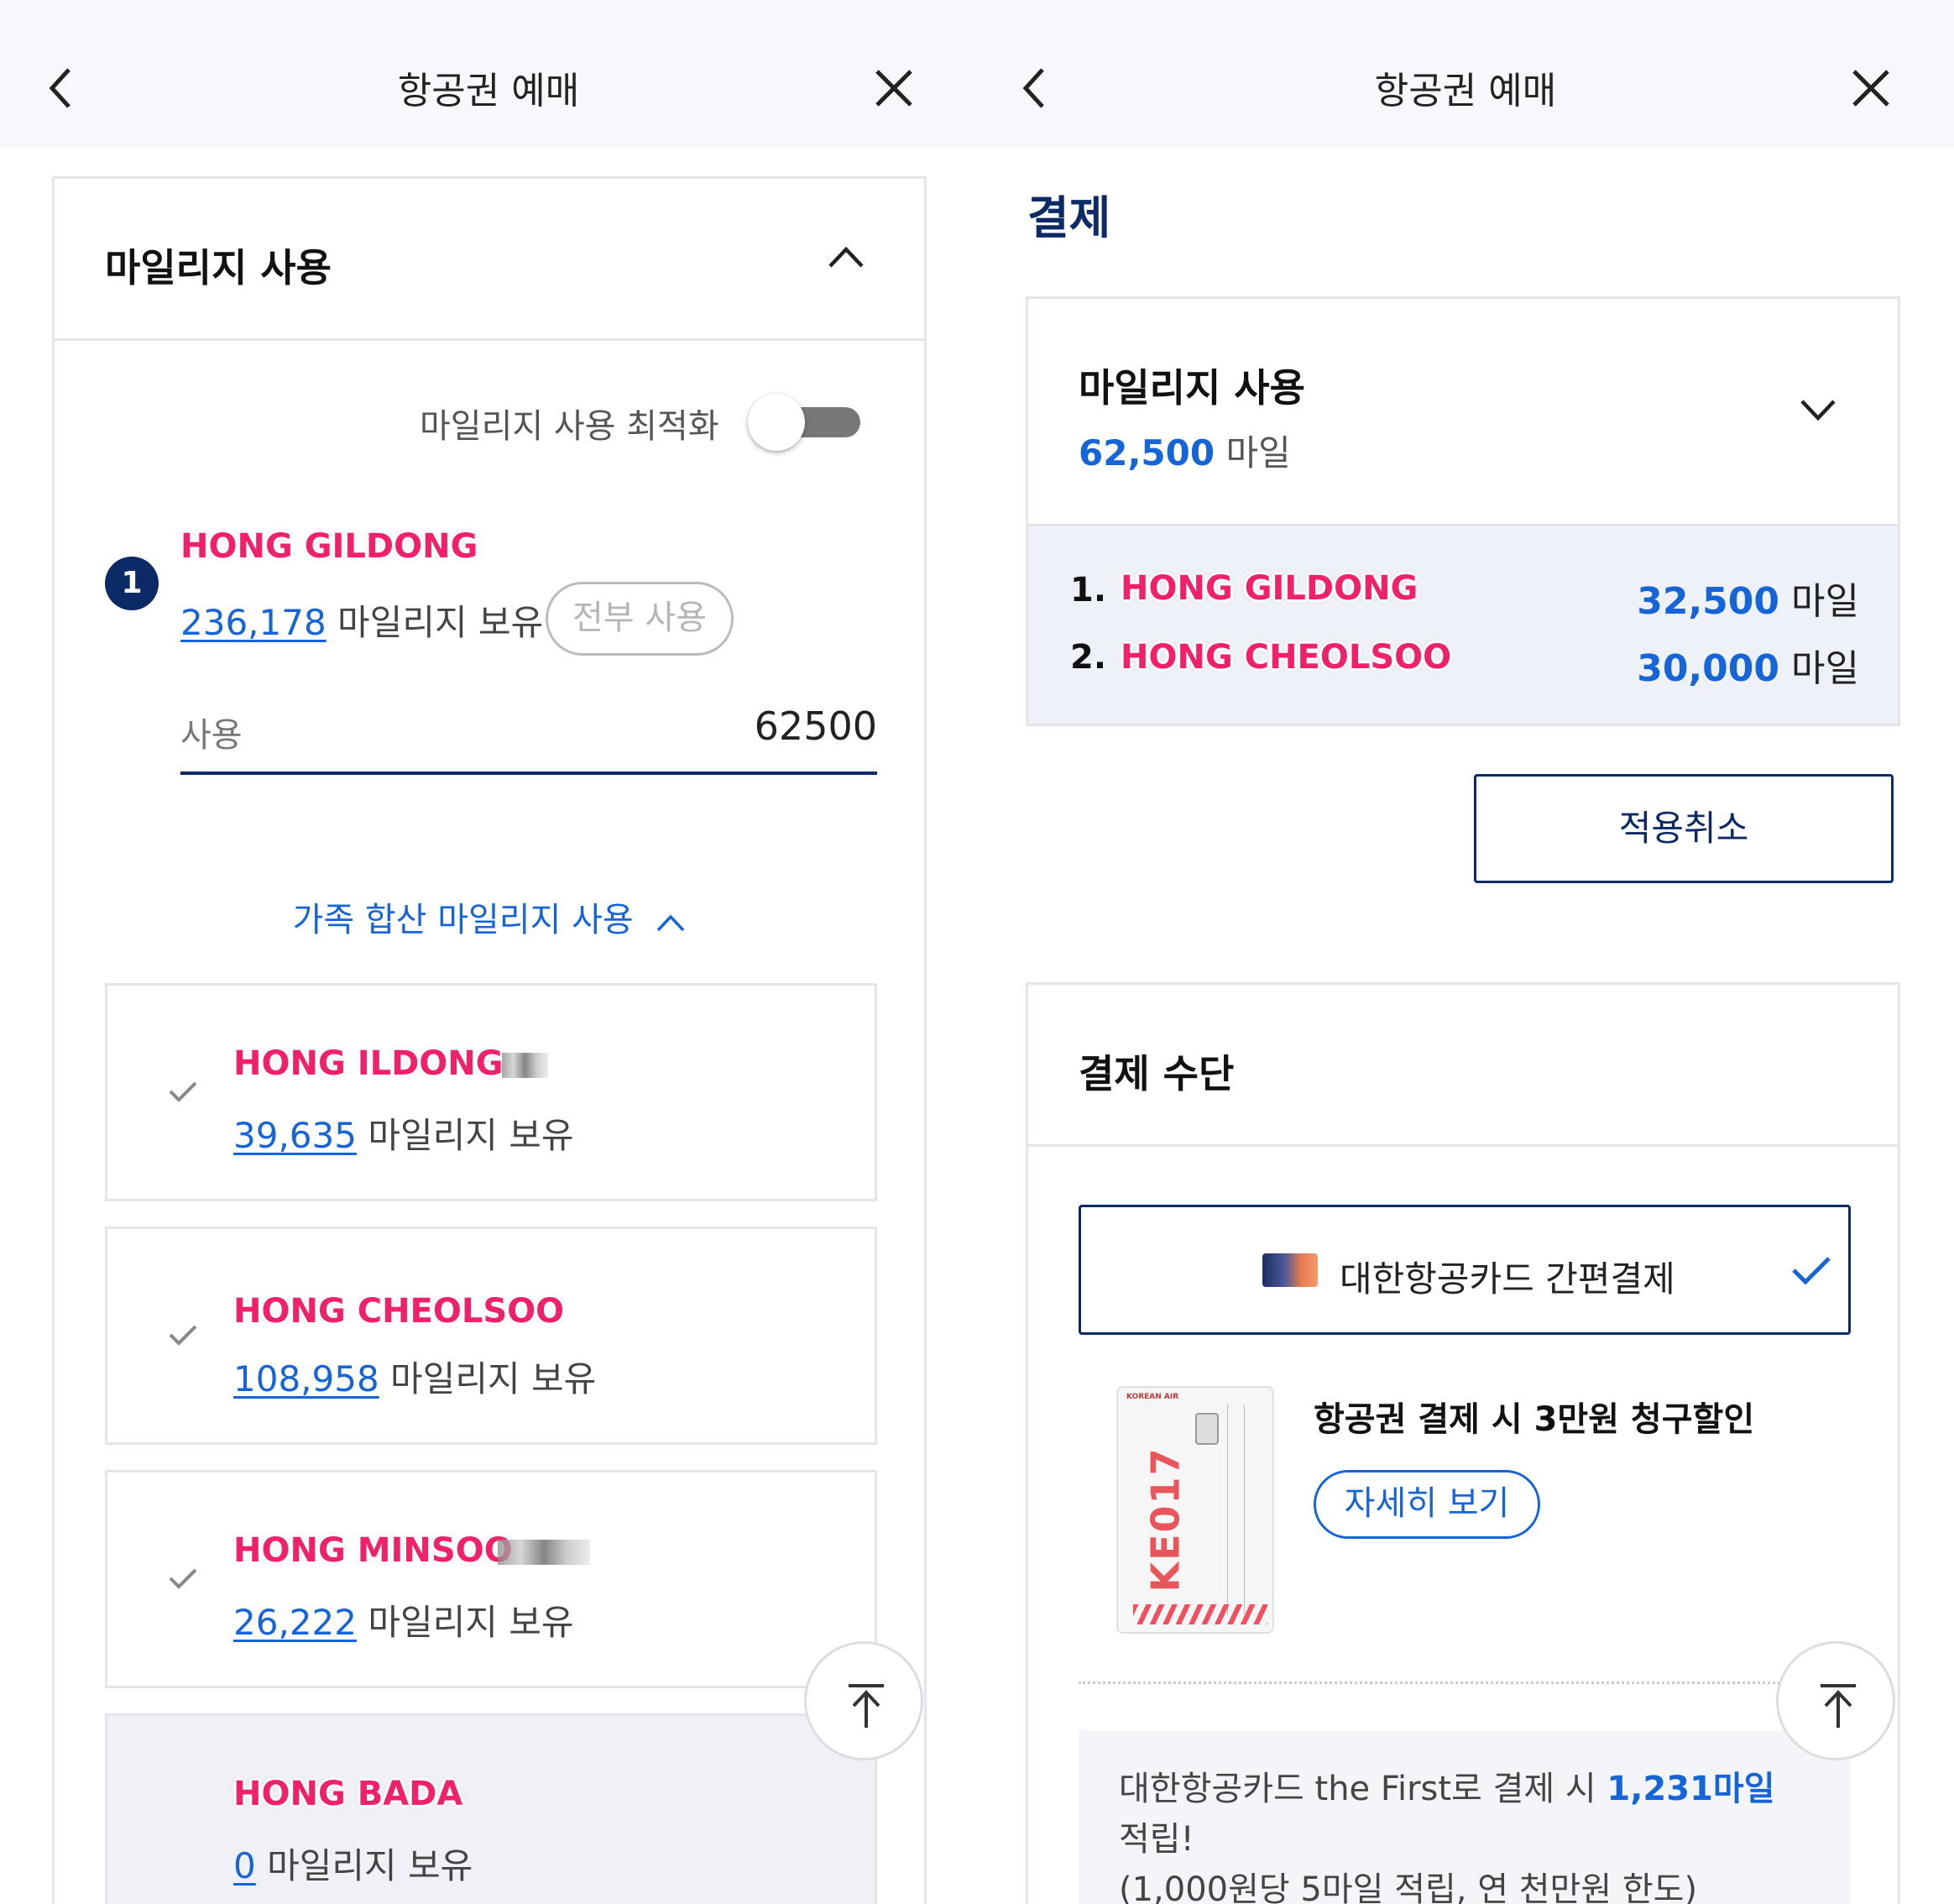  I want to click on info-prefix: 대한항공카드 the First로 결제 시, so click(1363, 1789).